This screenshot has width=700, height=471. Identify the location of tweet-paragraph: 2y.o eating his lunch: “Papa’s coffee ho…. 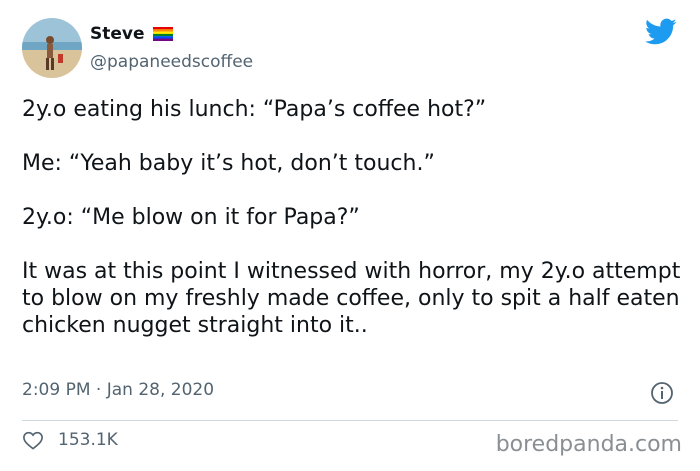
(254, 109).